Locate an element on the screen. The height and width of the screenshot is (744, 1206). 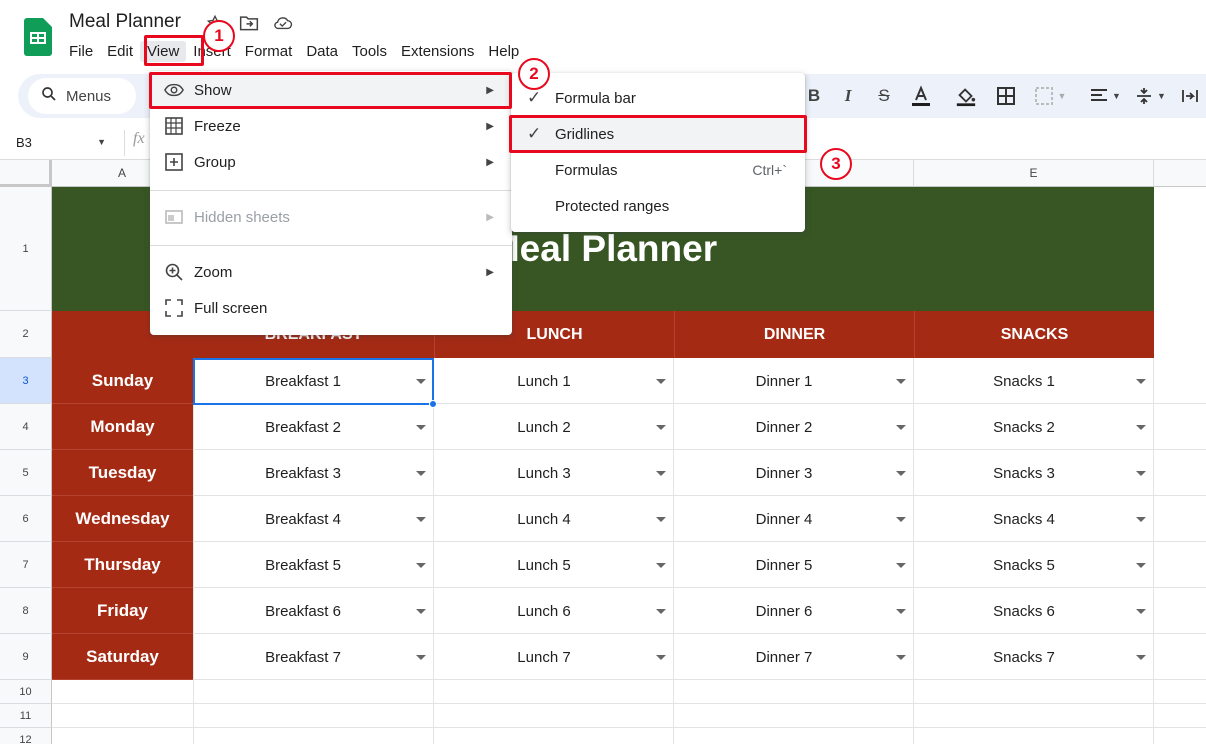
document-title: Meal Planner is located at coordinates (125, 22).